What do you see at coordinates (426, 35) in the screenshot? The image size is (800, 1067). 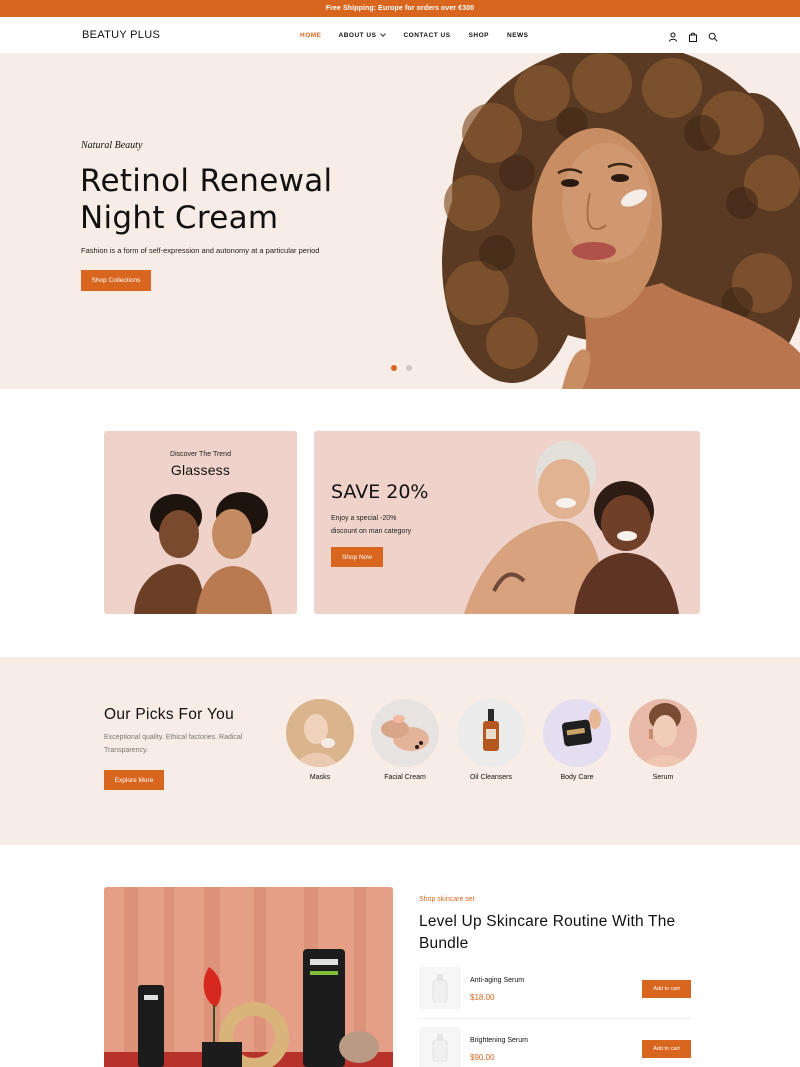 I see `nav-contact-us: CONTACT US` at bounding box center [426, 35].